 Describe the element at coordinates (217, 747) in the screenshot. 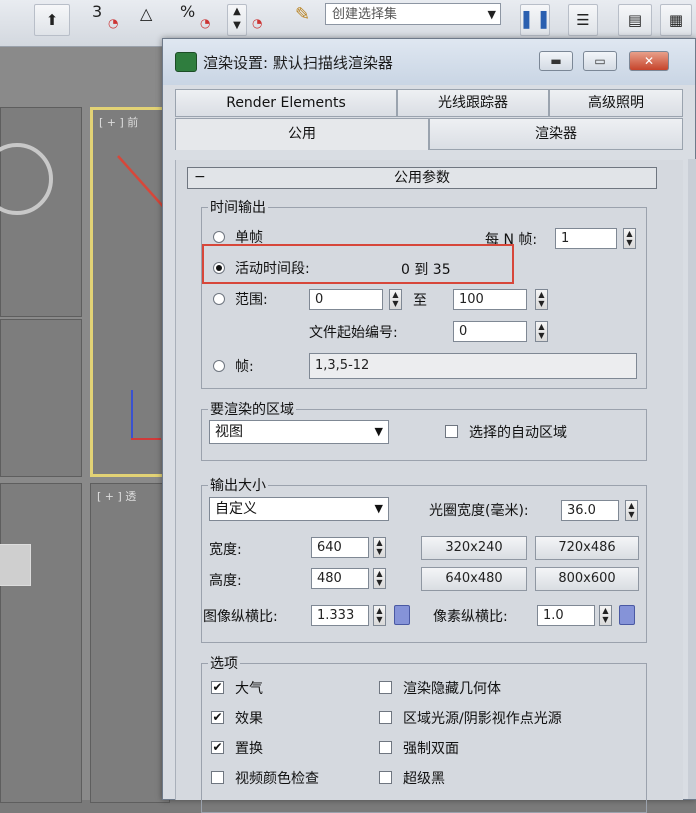

I see `displacement-checkbox: ✔` at that location.